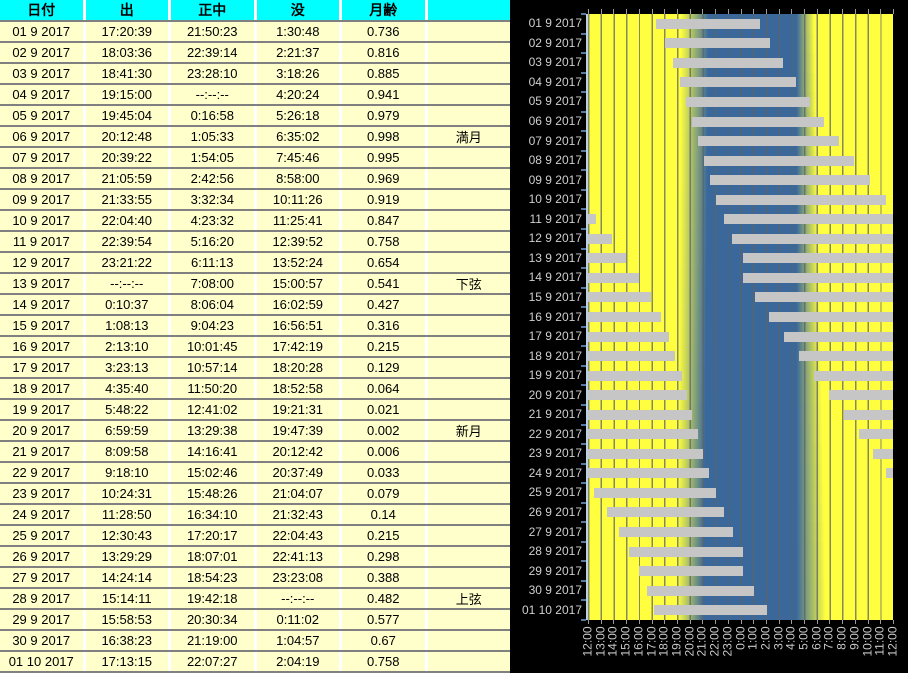 This screenshot has width=908, height=673. I want to click on rise-cell: 19:45:04, so click(128, 115).